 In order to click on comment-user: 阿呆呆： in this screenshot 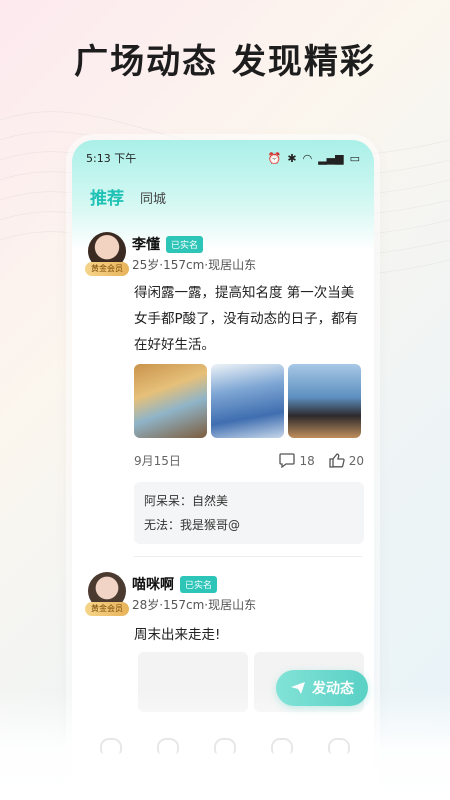, I will do `click(168, 501)`.